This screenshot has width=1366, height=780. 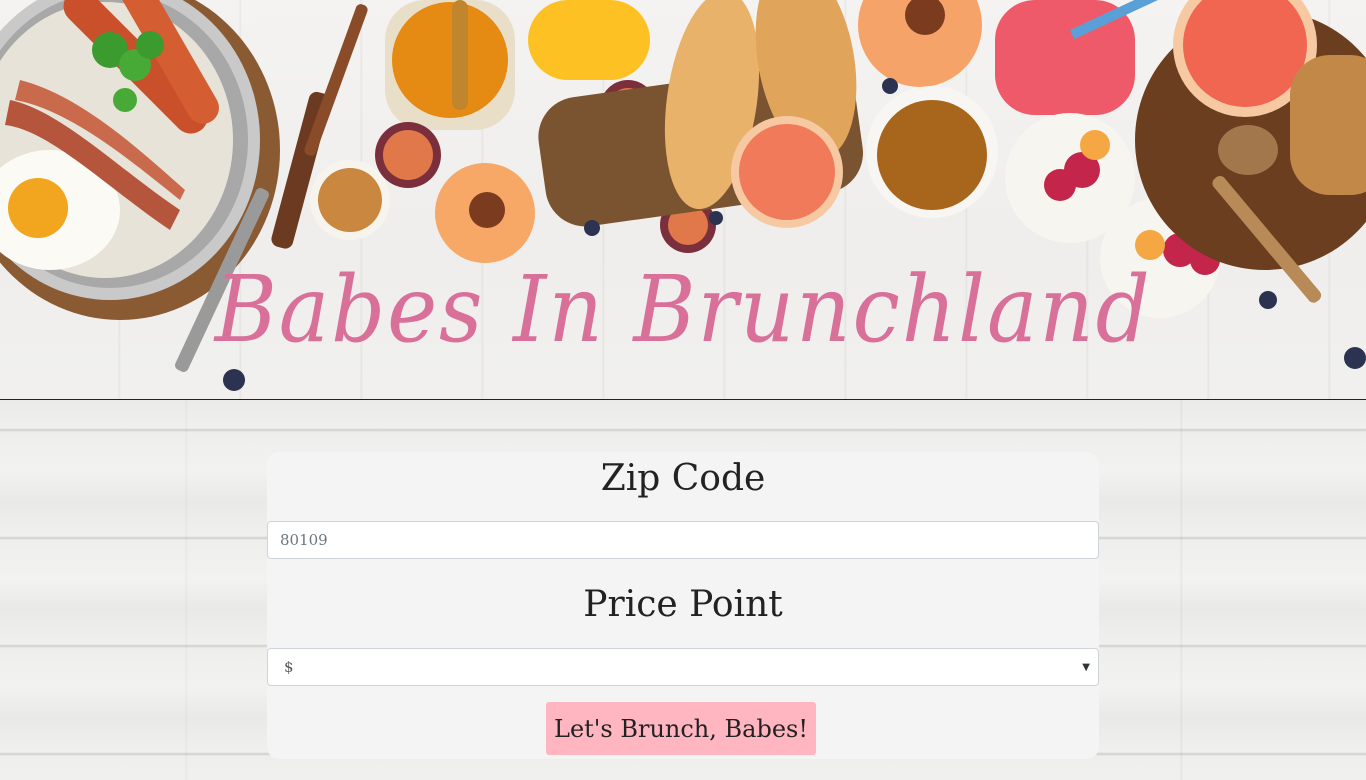 I want to click on zip-code-input, so click(x=683, y=540).